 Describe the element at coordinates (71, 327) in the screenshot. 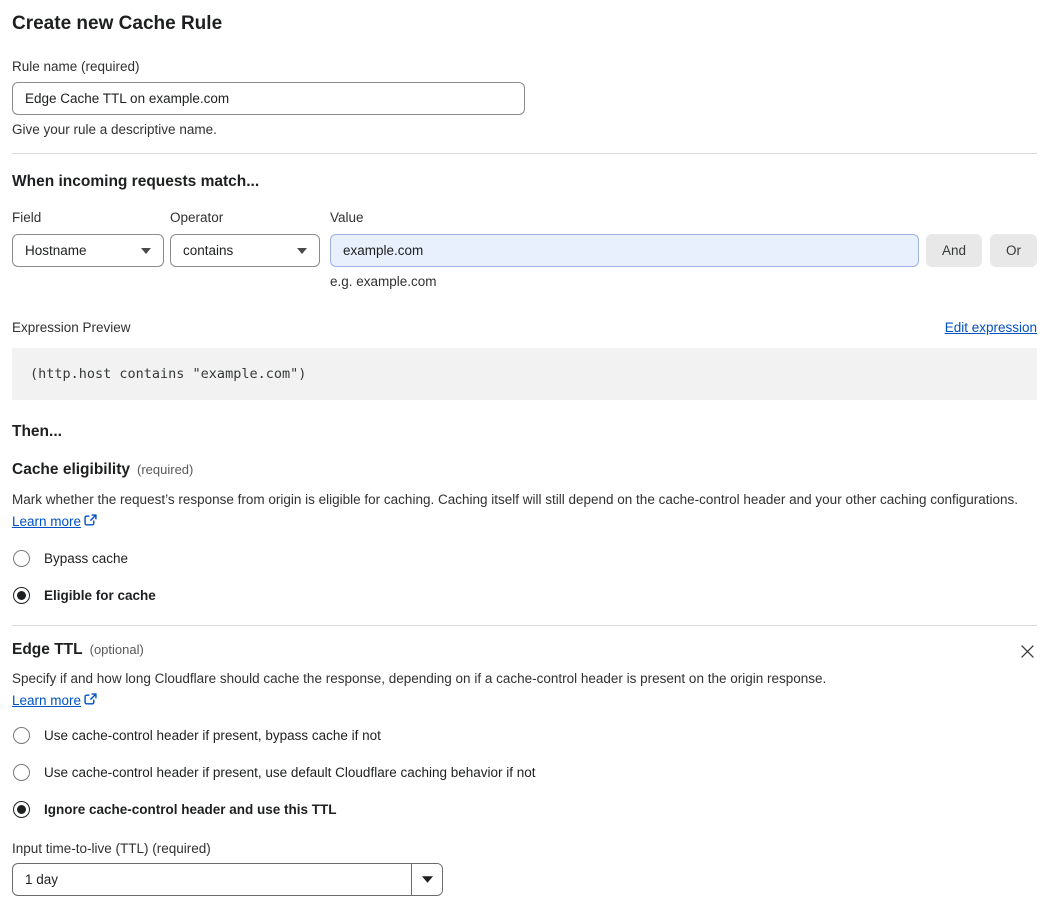

I see `expression-preview-label: Expression Preview` at that location.